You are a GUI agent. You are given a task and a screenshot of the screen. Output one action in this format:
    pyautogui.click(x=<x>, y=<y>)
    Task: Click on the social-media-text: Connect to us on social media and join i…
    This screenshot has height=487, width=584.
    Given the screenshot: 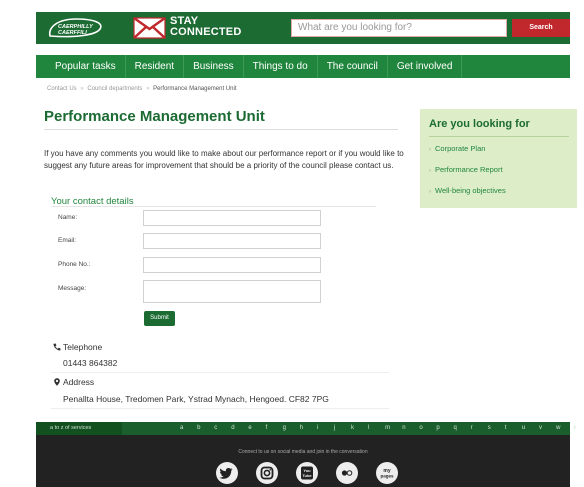 What is the action you would take?
    pyautogui.click(x=303, y=452)
    